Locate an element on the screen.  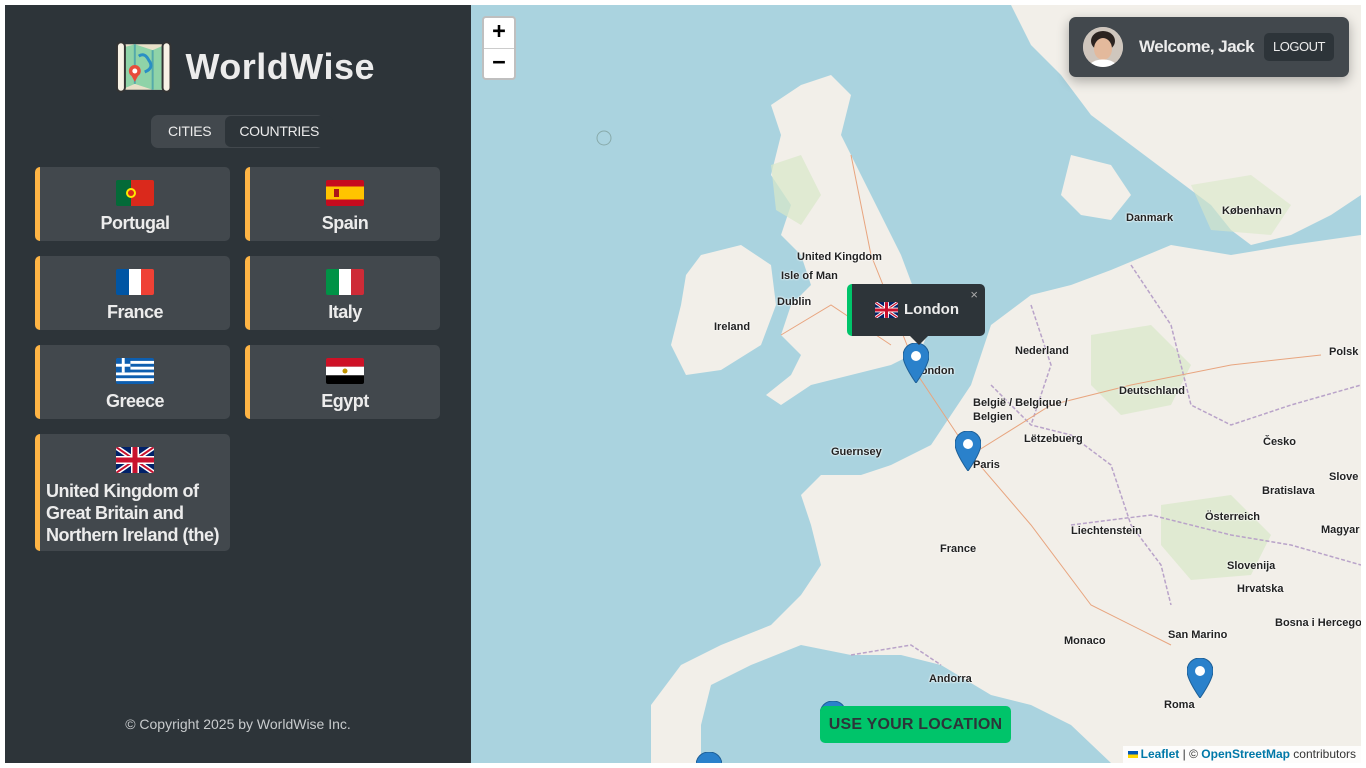
welcome-text: Welcome, Jack is located at coordinates (1197, 46).